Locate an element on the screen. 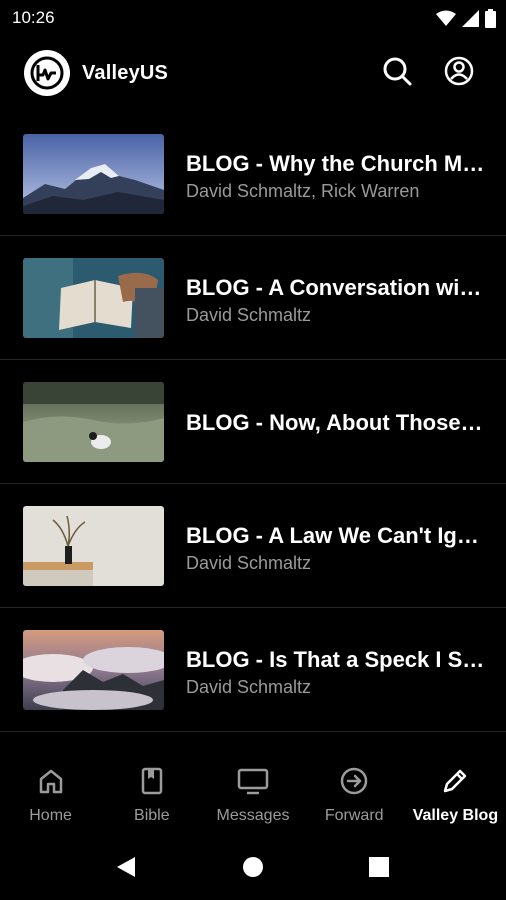  field-lamb-image is located at coordinates (93, 422).